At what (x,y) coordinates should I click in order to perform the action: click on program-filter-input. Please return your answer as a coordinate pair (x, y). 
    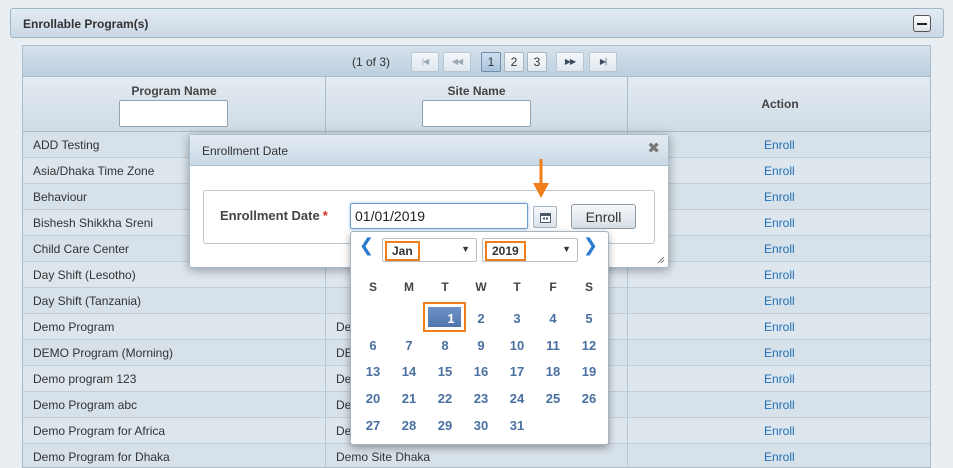
    Looking at the image, I should click on (173, 113).